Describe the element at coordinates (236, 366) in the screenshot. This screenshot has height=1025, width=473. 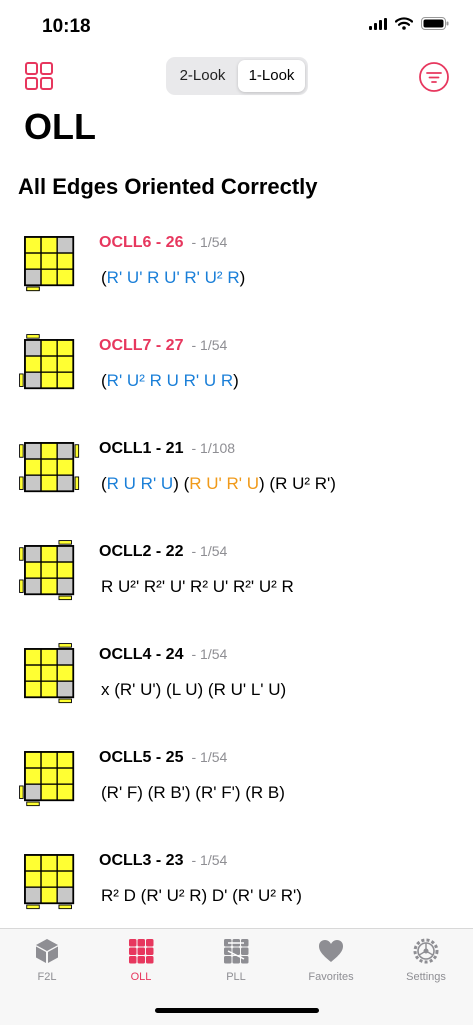
I see `case-row: OCLL7 - 27 - 1/54 (R' U² R U R' U R)` at that location.